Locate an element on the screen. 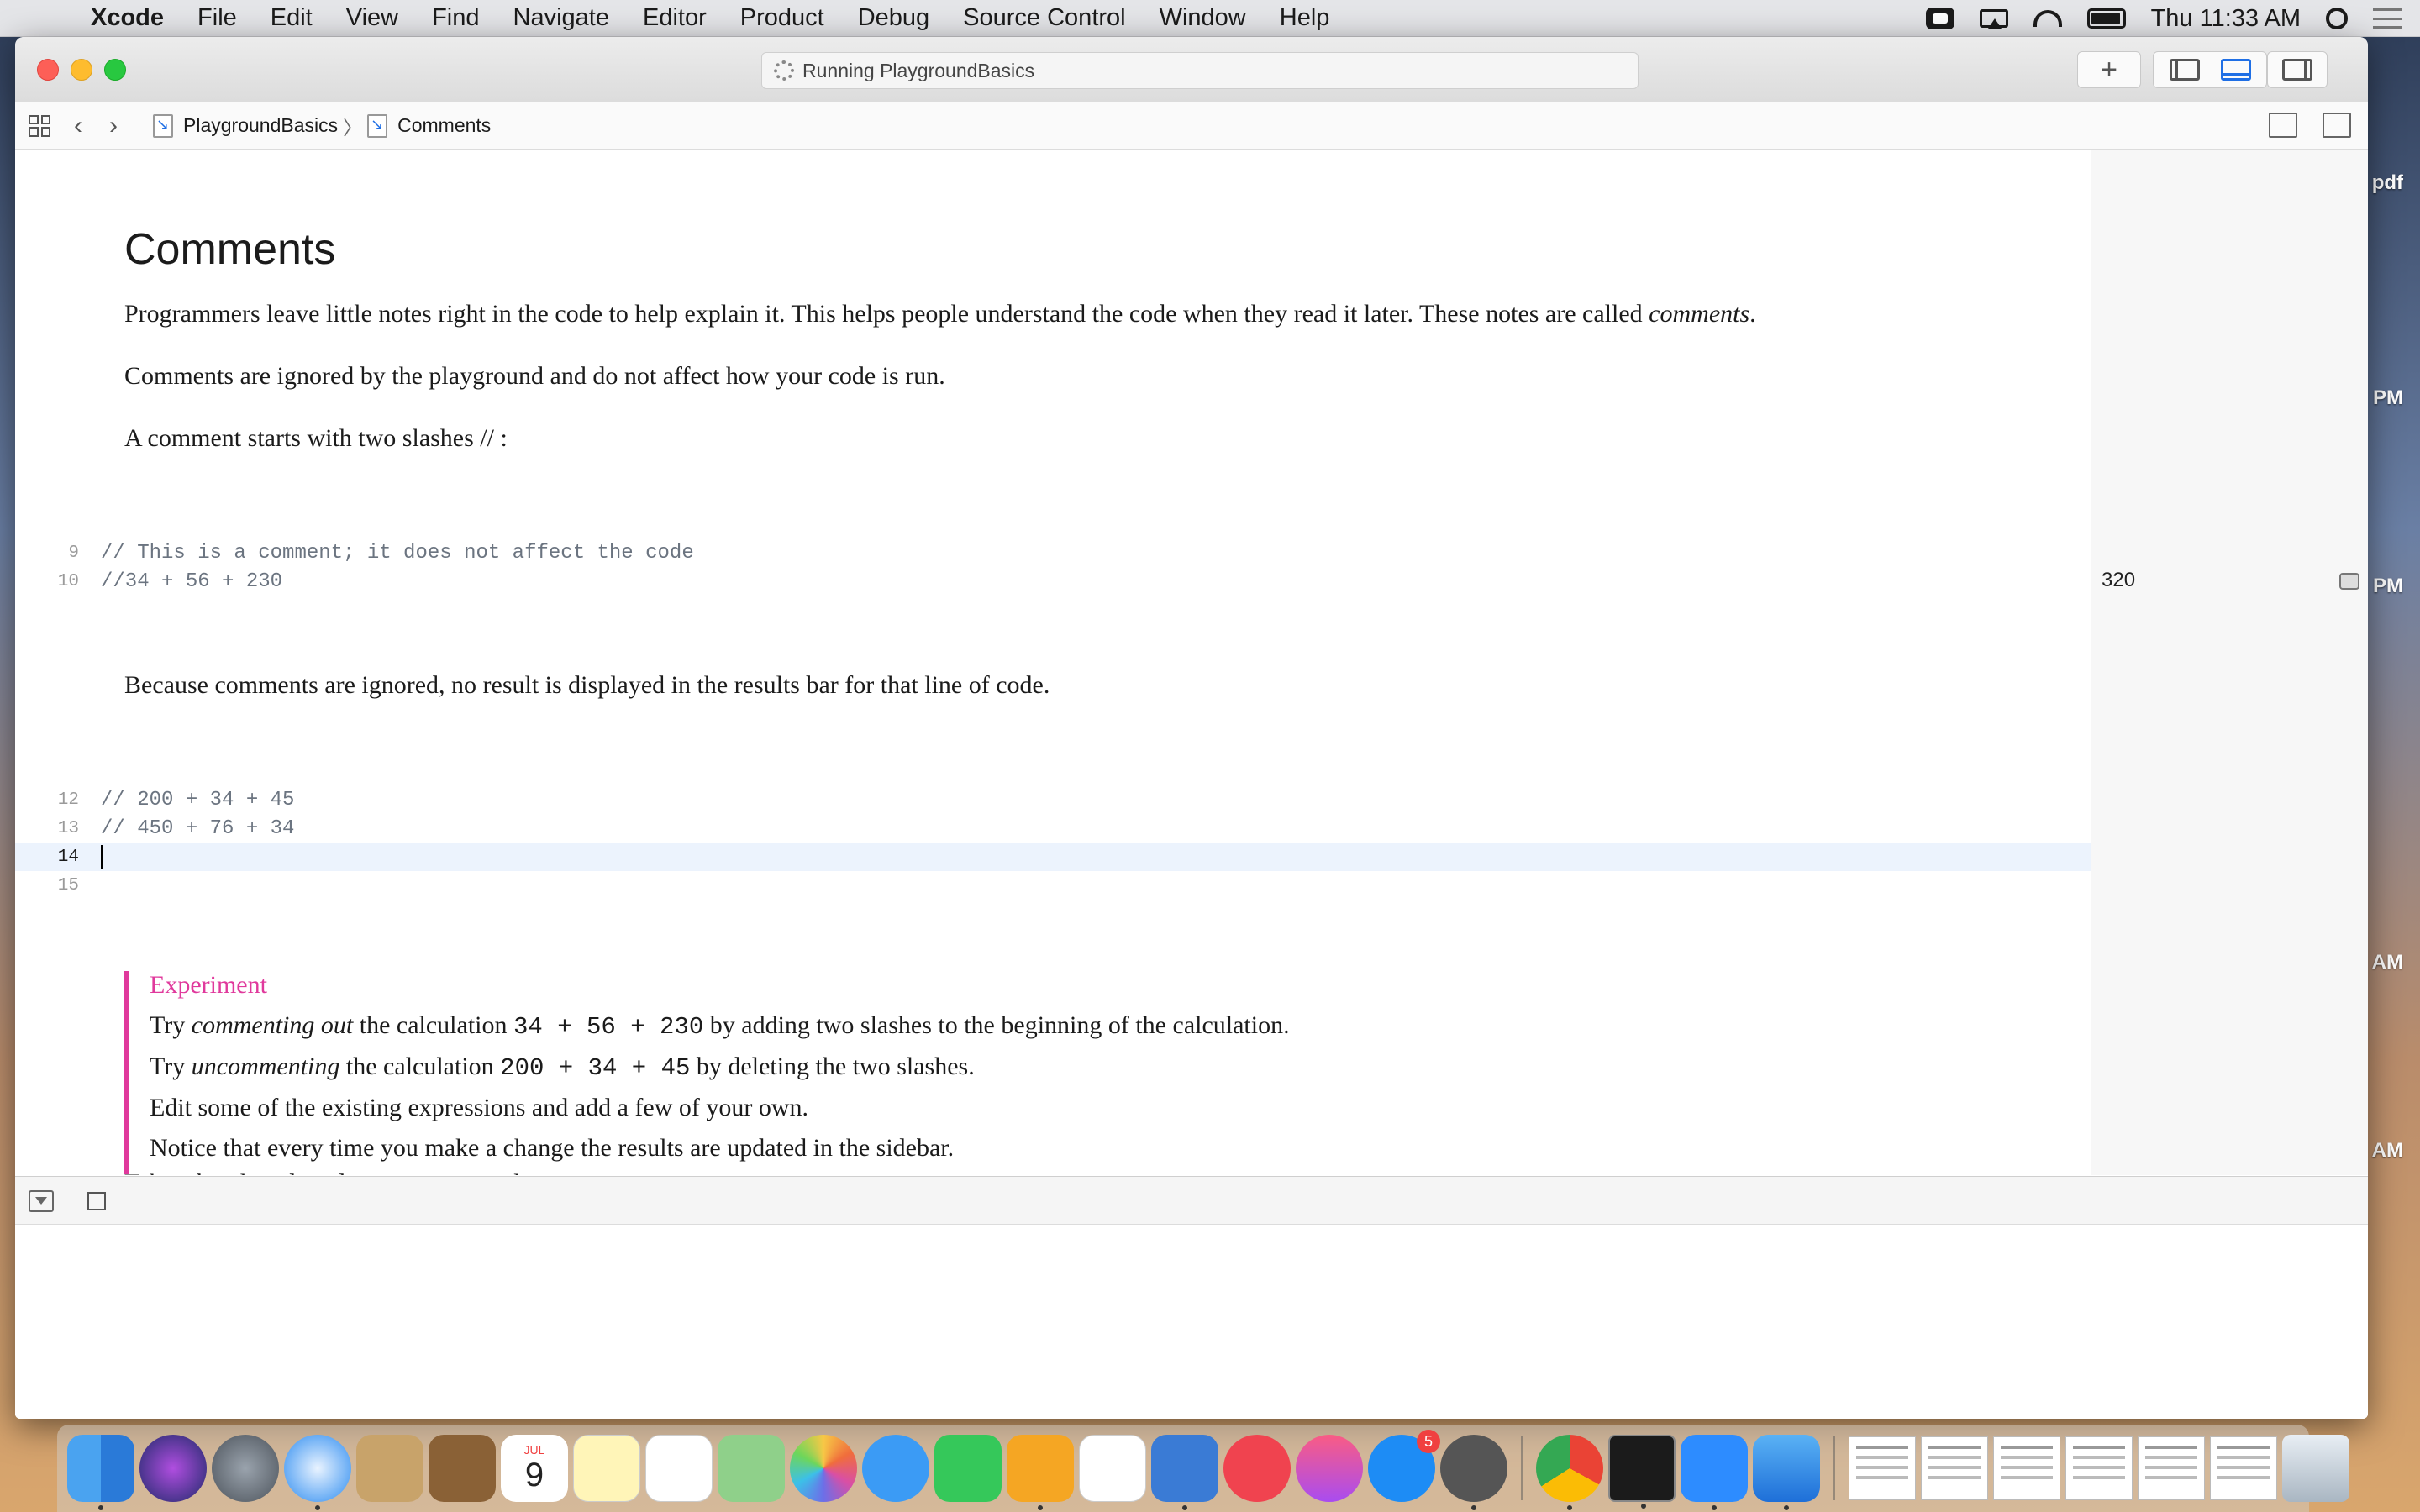 The height and width of the screenshot is (1512, 2420). desktop-file-label: pdf is located at coordinates (2387, 182).